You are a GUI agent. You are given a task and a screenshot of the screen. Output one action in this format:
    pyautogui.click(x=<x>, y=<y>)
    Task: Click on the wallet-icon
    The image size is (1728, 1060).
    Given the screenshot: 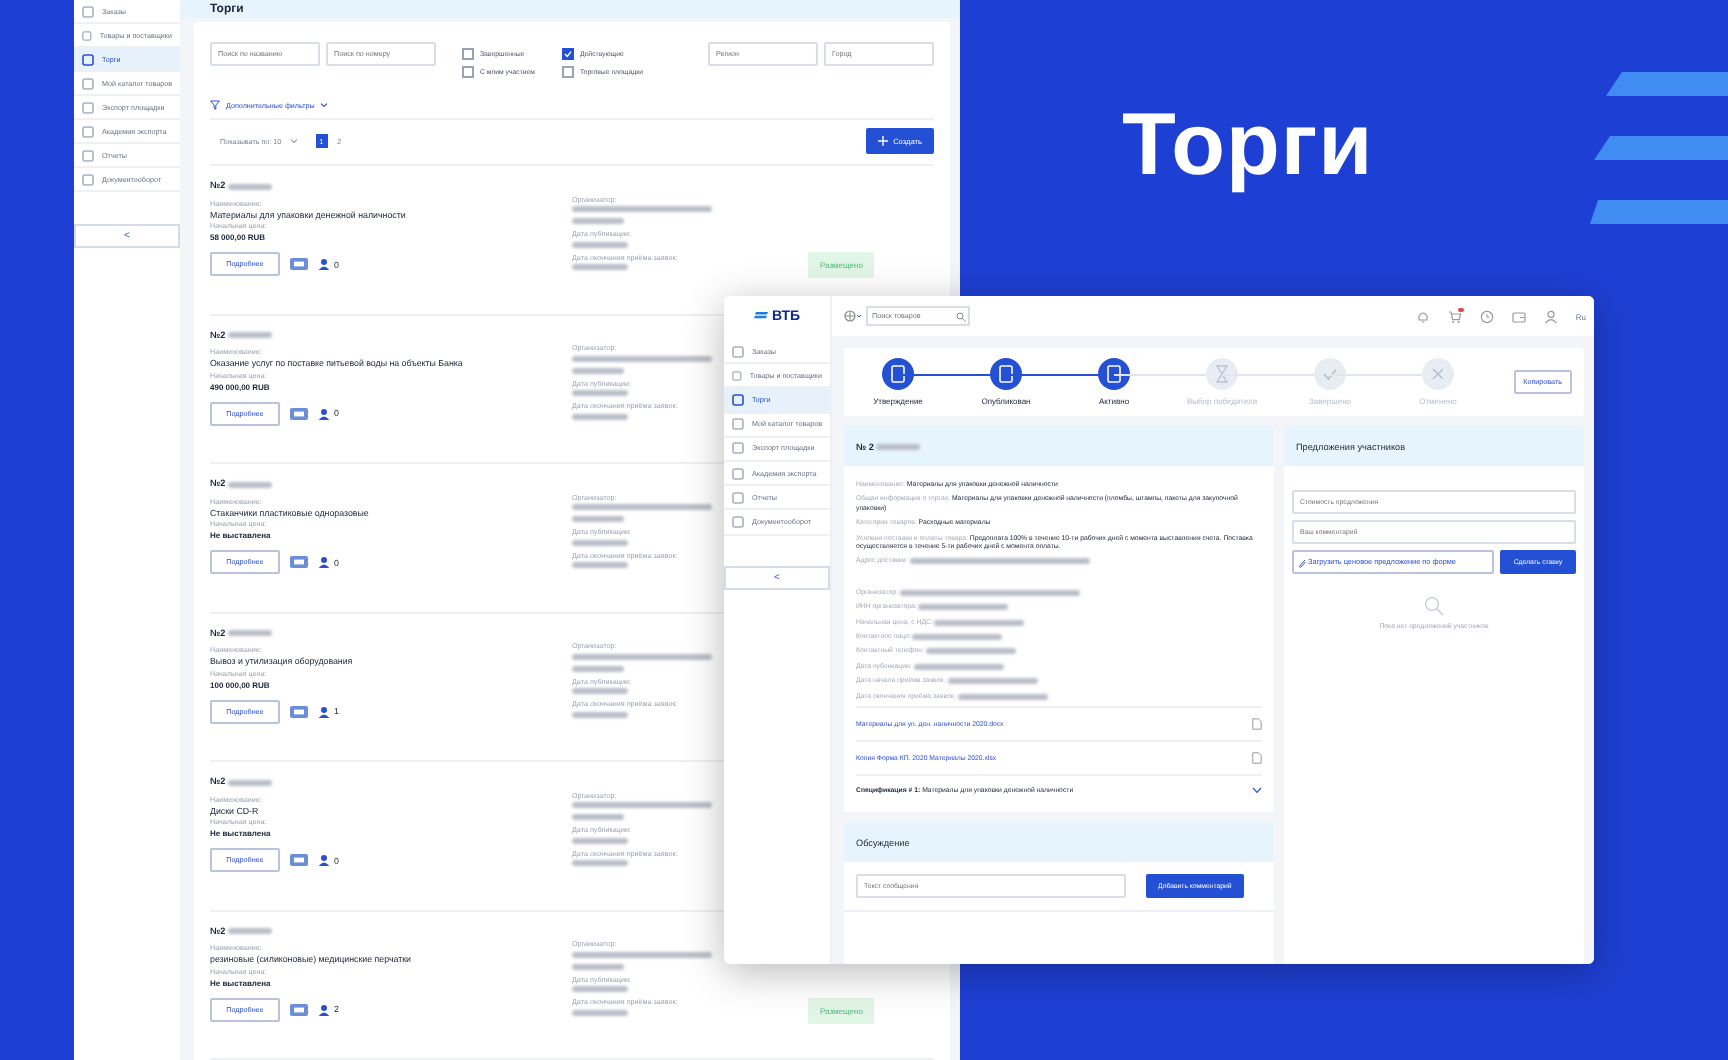 What is the action you would take?
    pyautogui.click(x=1518, y=316)
    